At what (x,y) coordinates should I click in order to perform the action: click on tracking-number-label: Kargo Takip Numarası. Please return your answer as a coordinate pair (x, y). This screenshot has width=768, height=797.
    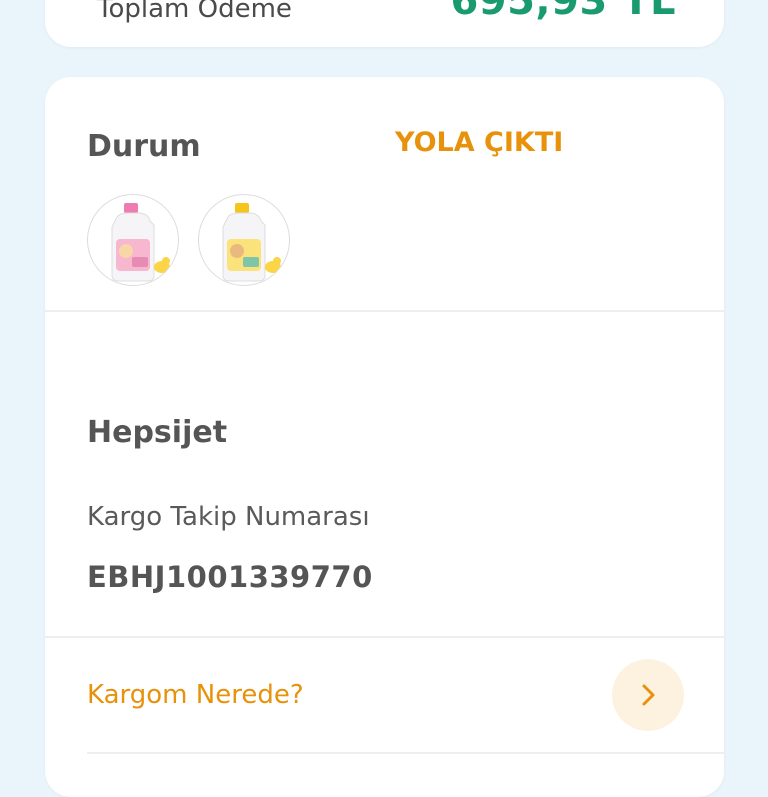
    Looking at the image, I should click on (228, 517).